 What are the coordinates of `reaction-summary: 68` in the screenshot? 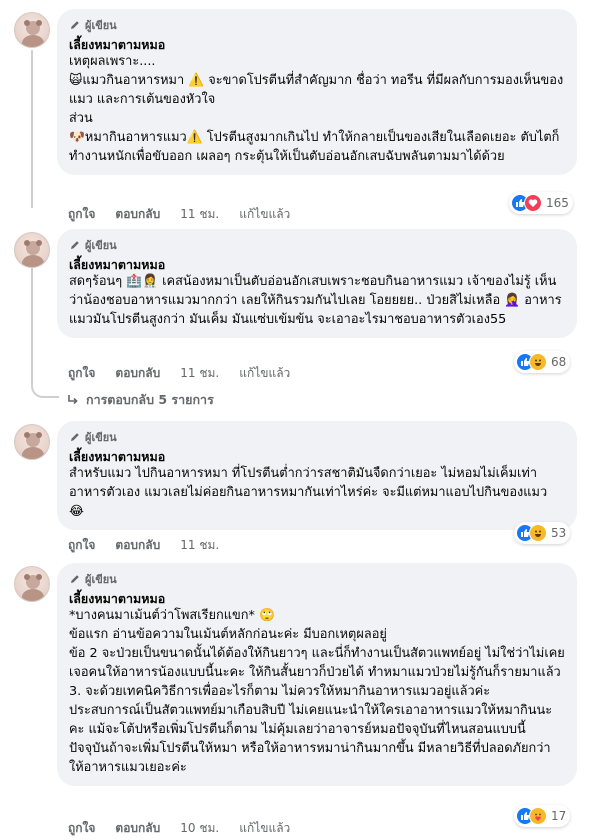 It's located at (542, 362).